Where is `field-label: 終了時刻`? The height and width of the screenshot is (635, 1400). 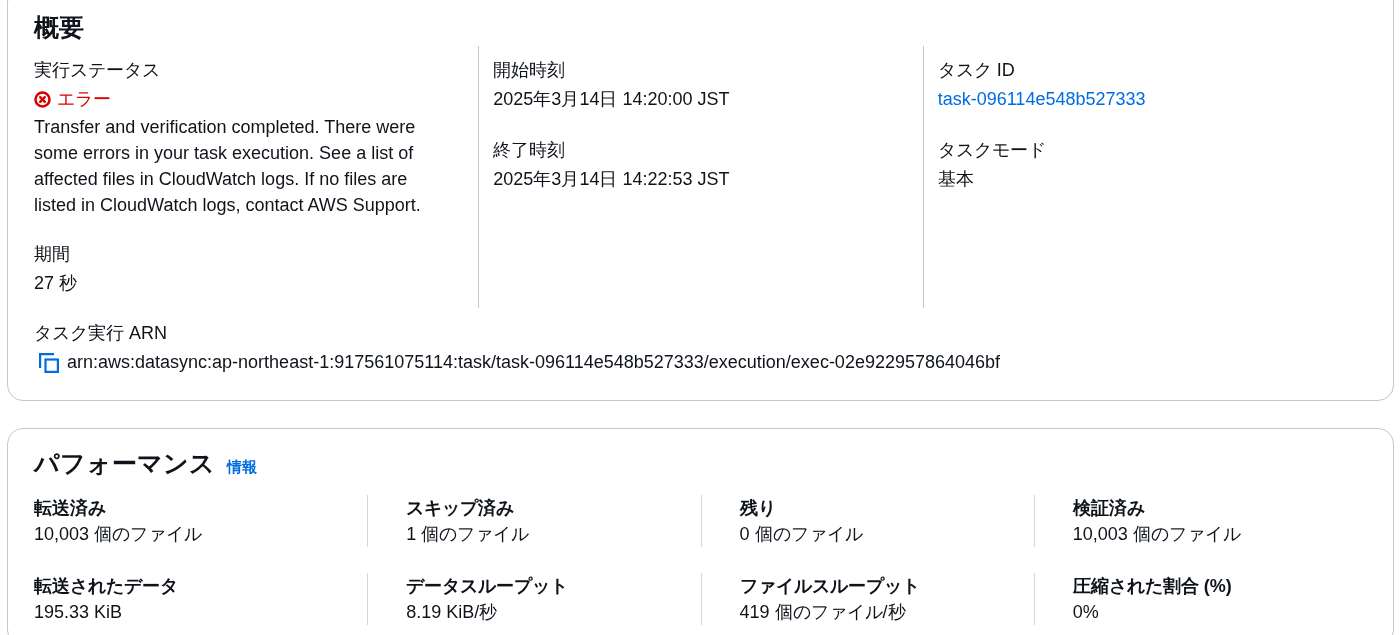 field-label: 終了時刻 is located at coordinates (529, 150).